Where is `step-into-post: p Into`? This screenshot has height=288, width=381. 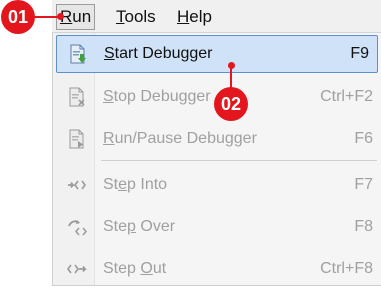 step-into-post: p Into is located at coordinates (147, 184).